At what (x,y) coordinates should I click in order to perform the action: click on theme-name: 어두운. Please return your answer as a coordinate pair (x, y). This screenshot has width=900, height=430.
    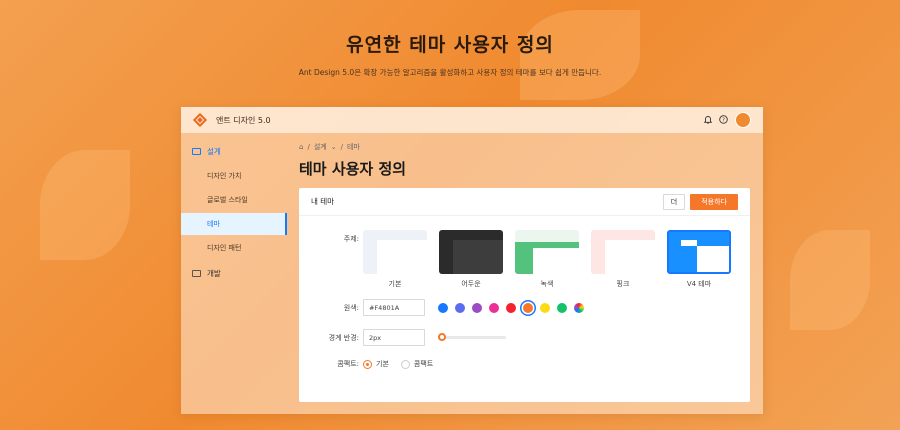
    Looking at the image, I should click on (471, 284).